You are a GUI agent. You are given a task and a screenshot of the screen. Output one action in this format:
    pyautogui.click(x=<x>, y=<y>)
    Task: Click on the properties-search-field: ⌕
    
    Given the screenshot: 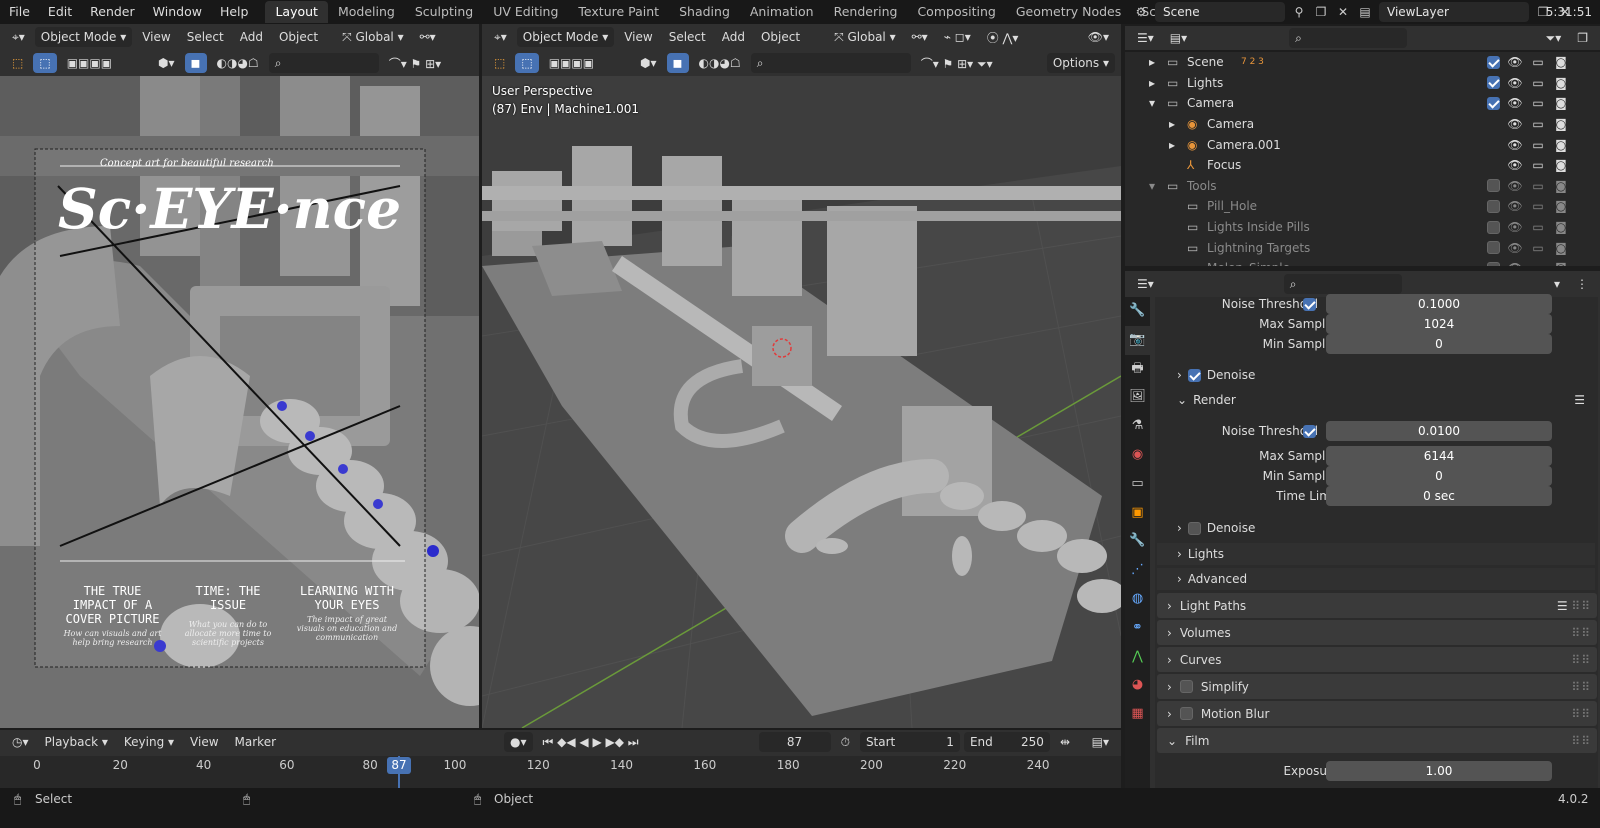 What is the action you would take?
    pyautogui.click(x=1342, y=284)
    